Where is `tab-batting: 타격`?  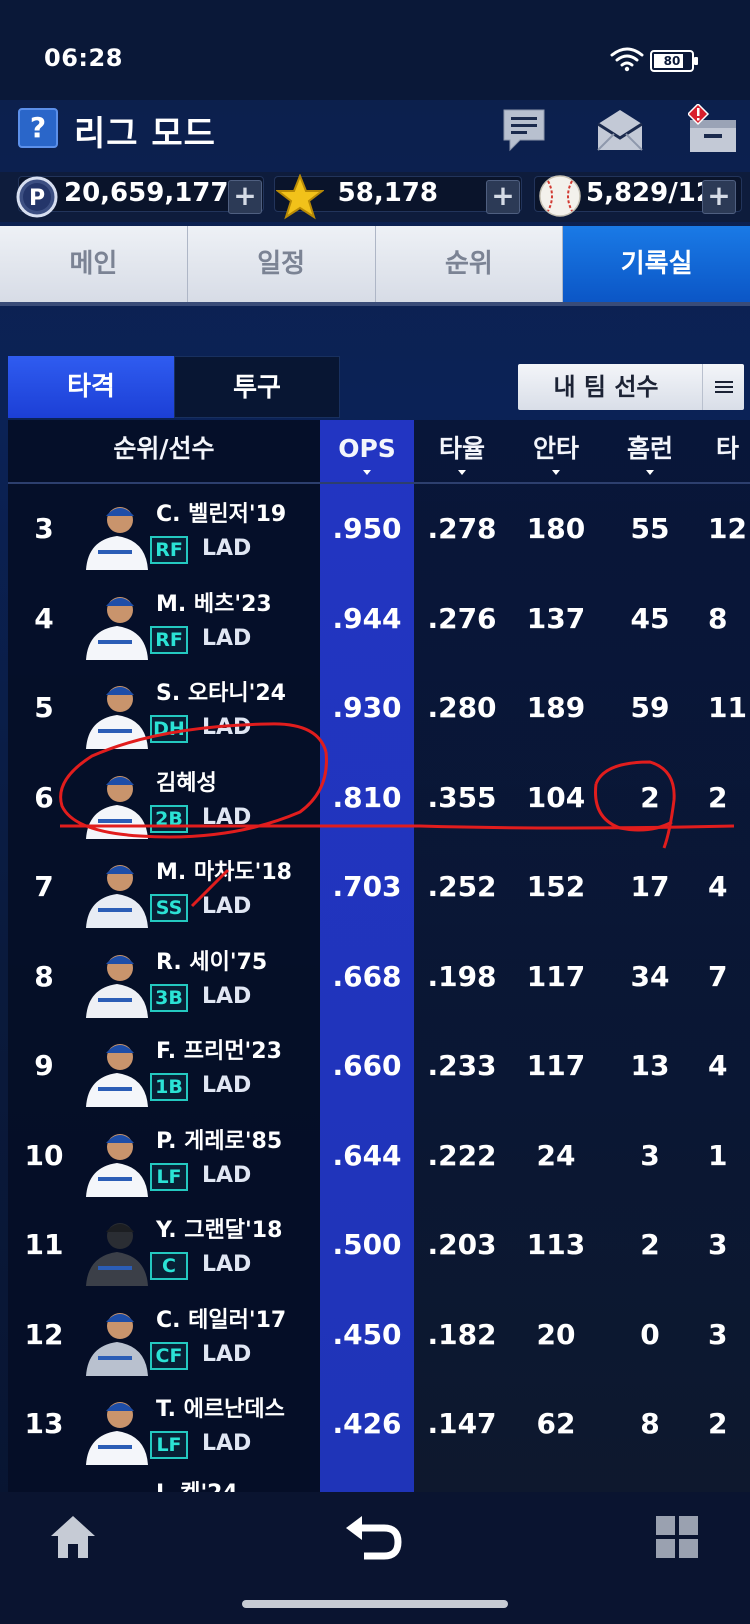
tab-batting: 타격 is located at coordinates (91, 387).